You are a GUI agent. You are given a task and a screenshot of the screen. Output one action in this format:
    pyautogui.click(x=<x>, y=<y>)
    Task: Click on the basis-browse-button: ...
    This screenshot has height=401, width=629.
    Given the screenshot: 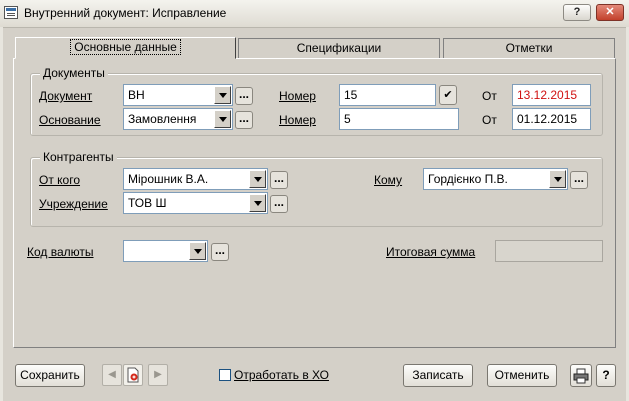 What is the action you would take?
    pyautogui.click(x=244, y=120)
    